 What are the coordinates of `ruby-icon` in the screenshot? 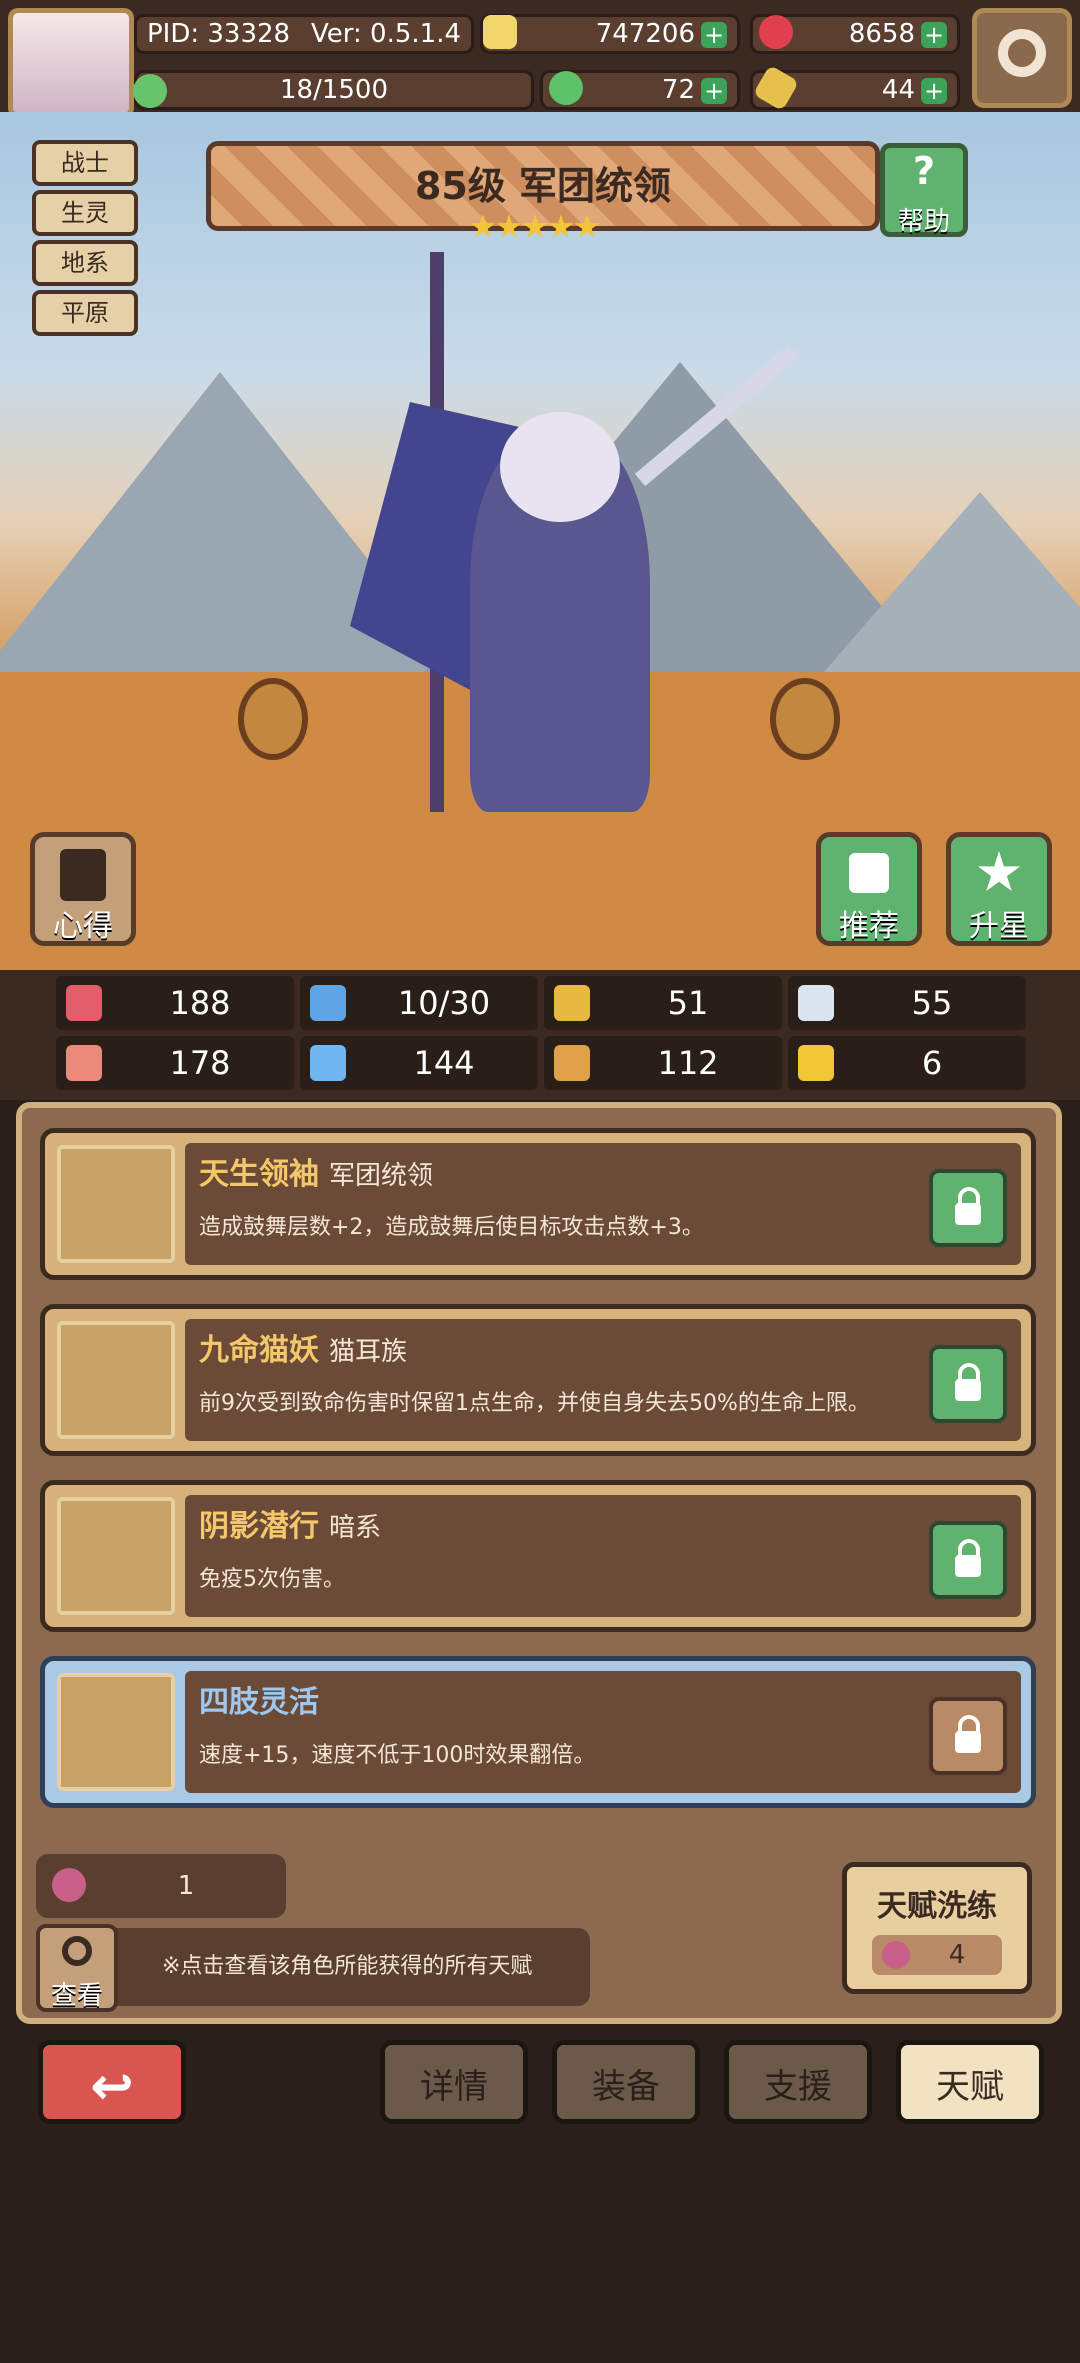 It's located at (776, 32).